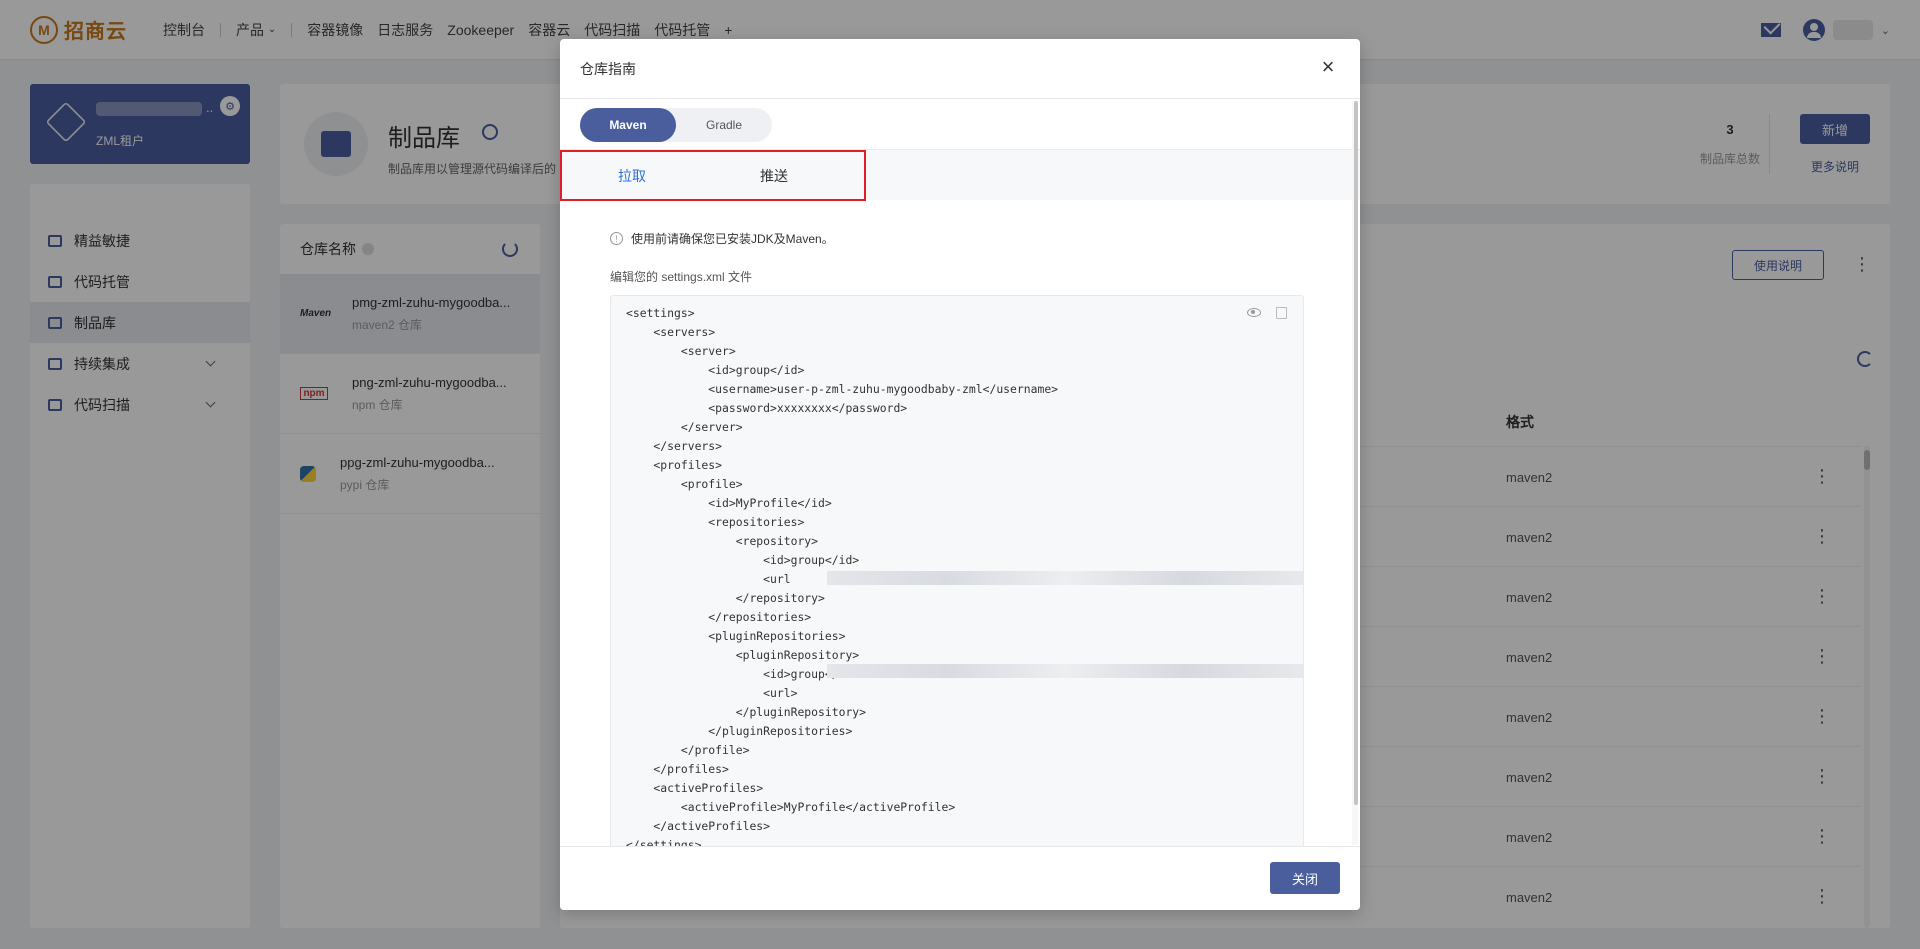 The width and height of the screenshot is (1920, 949). I want to click on copy-icon, so click(1281, 313).